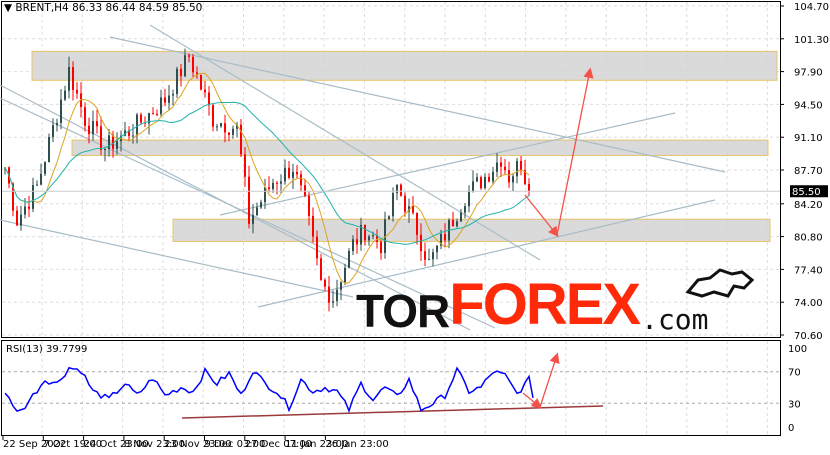  What do you see at coordinates (403, 311) in the screenshot?
I see `logo-text-tor: TOR` at bounding box center [403, 311].